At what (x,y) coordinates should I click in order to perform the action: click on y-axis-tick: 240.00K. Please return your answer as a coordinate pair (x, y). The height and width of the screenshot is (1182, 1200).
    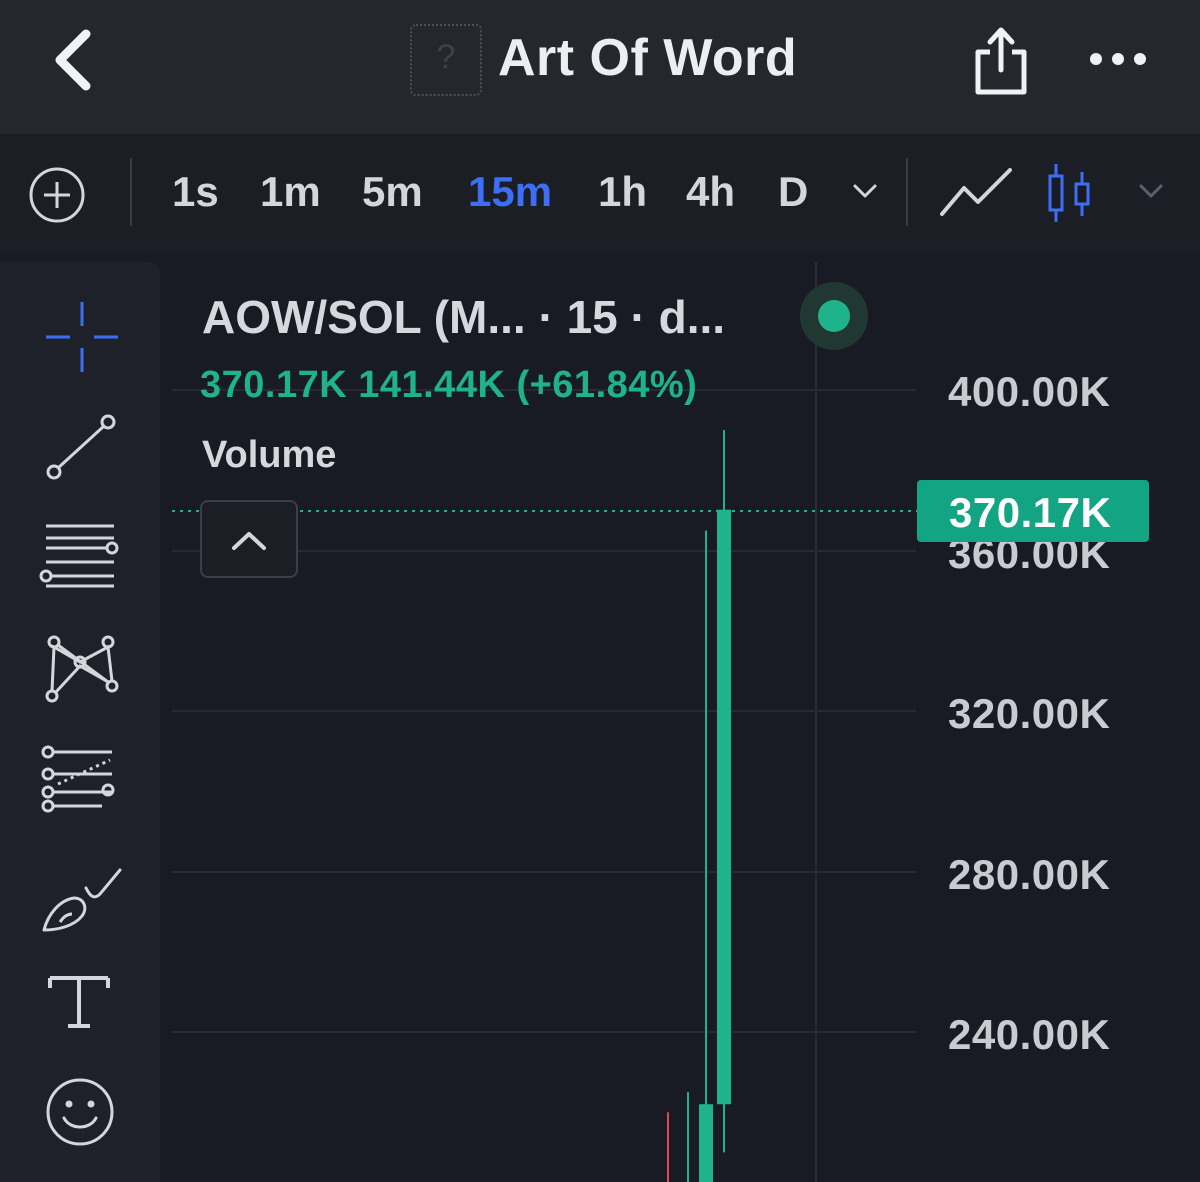
    Looking at the image, I should click on (1029, 1034).